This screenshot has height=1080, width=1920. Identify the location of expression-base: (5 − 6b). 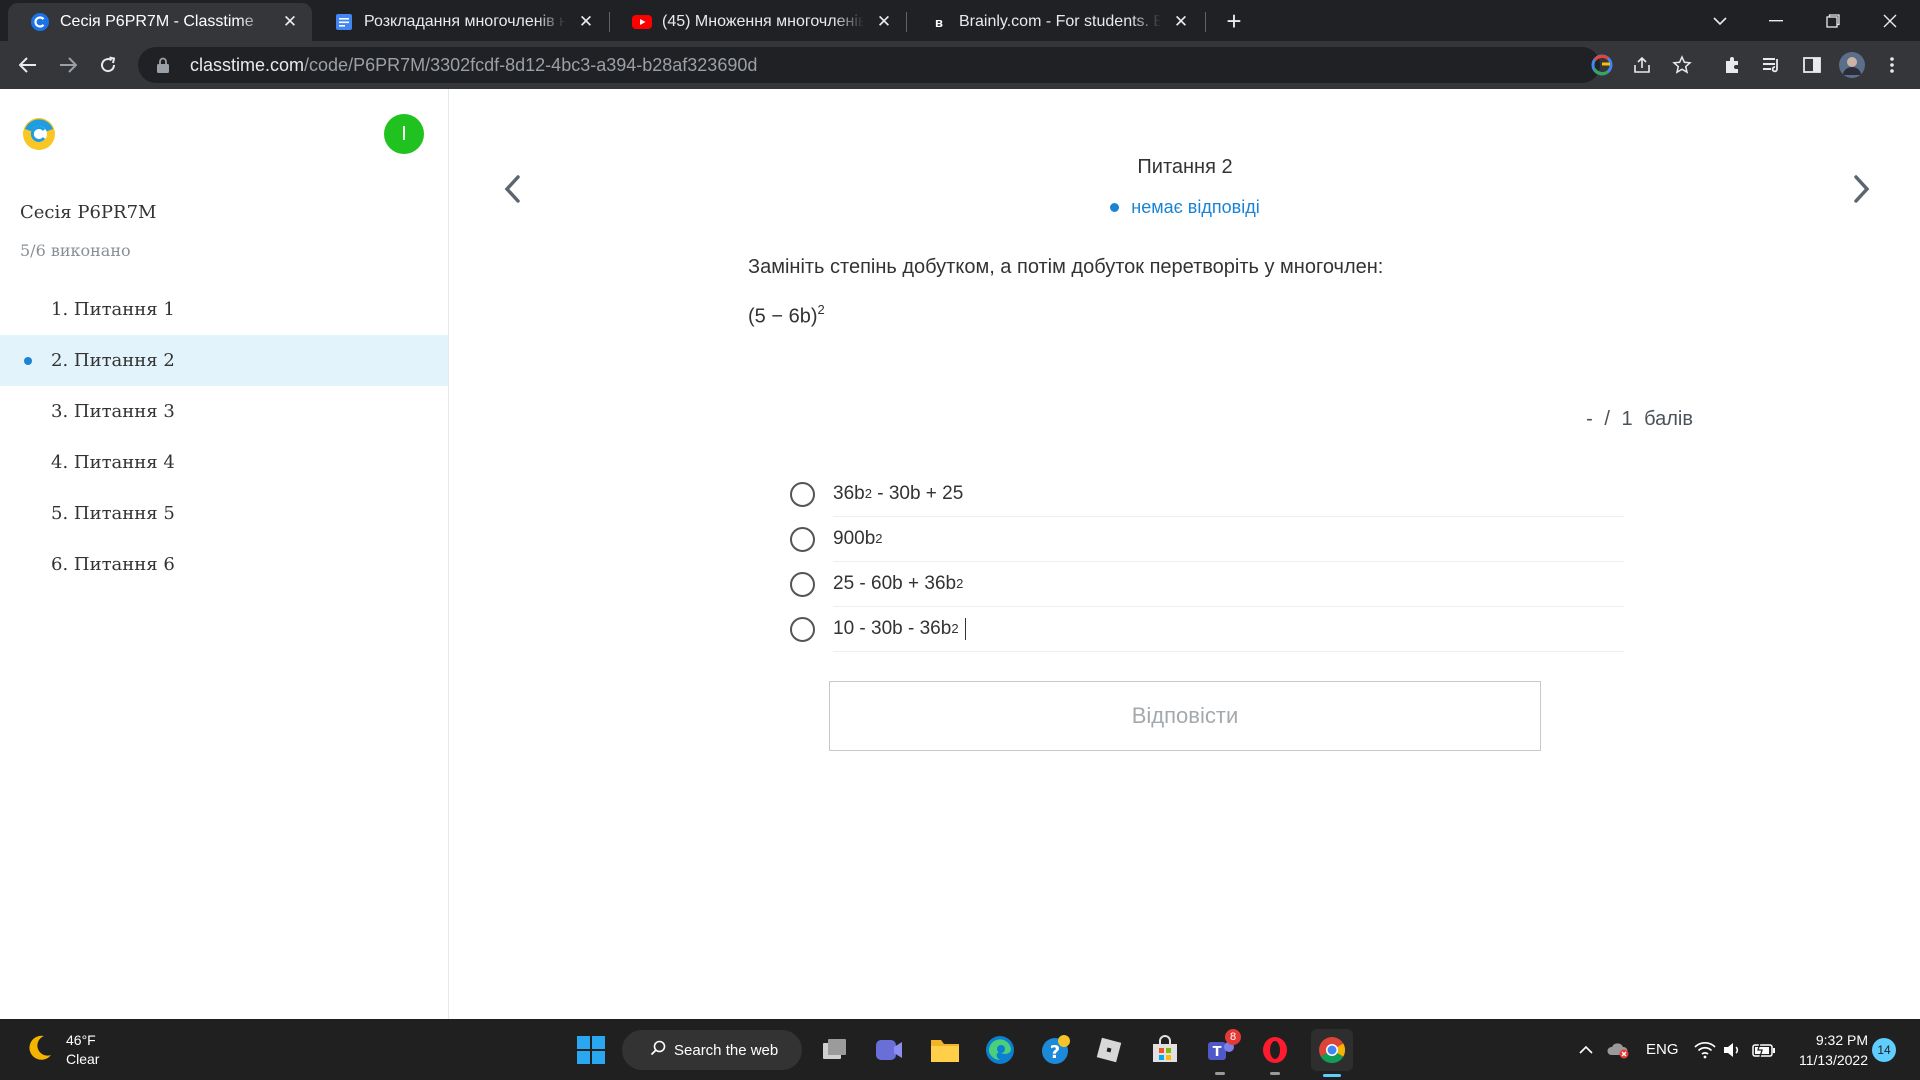
(783, 316).